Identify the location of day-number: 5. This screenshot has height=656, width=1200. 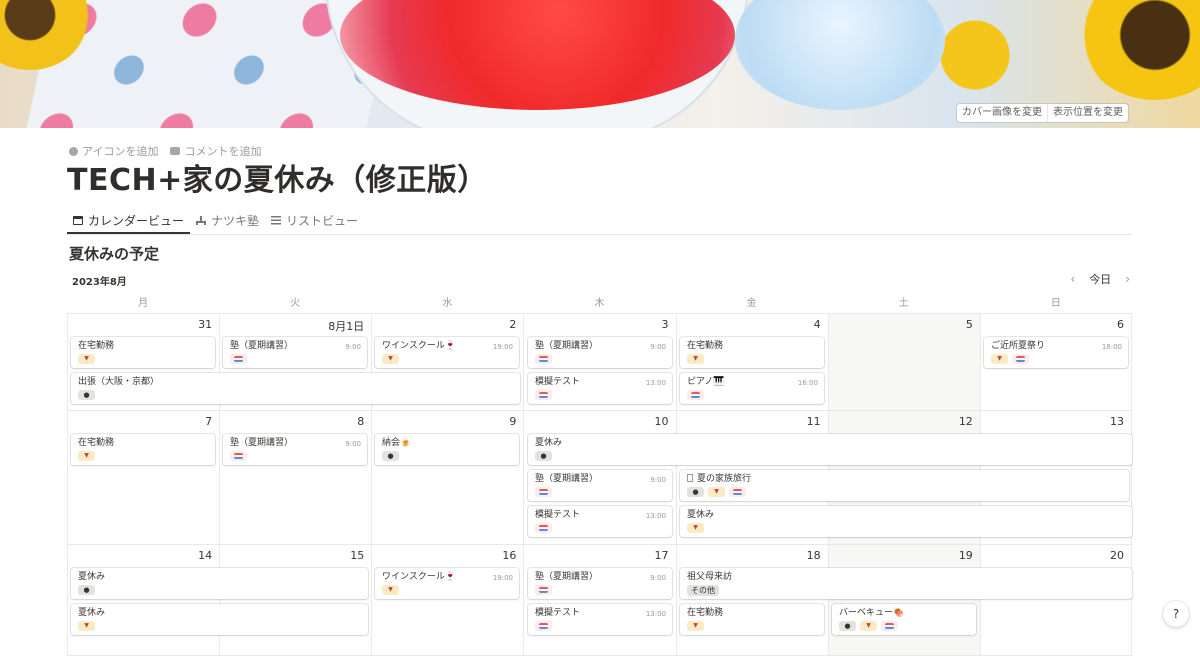
(969, 324).